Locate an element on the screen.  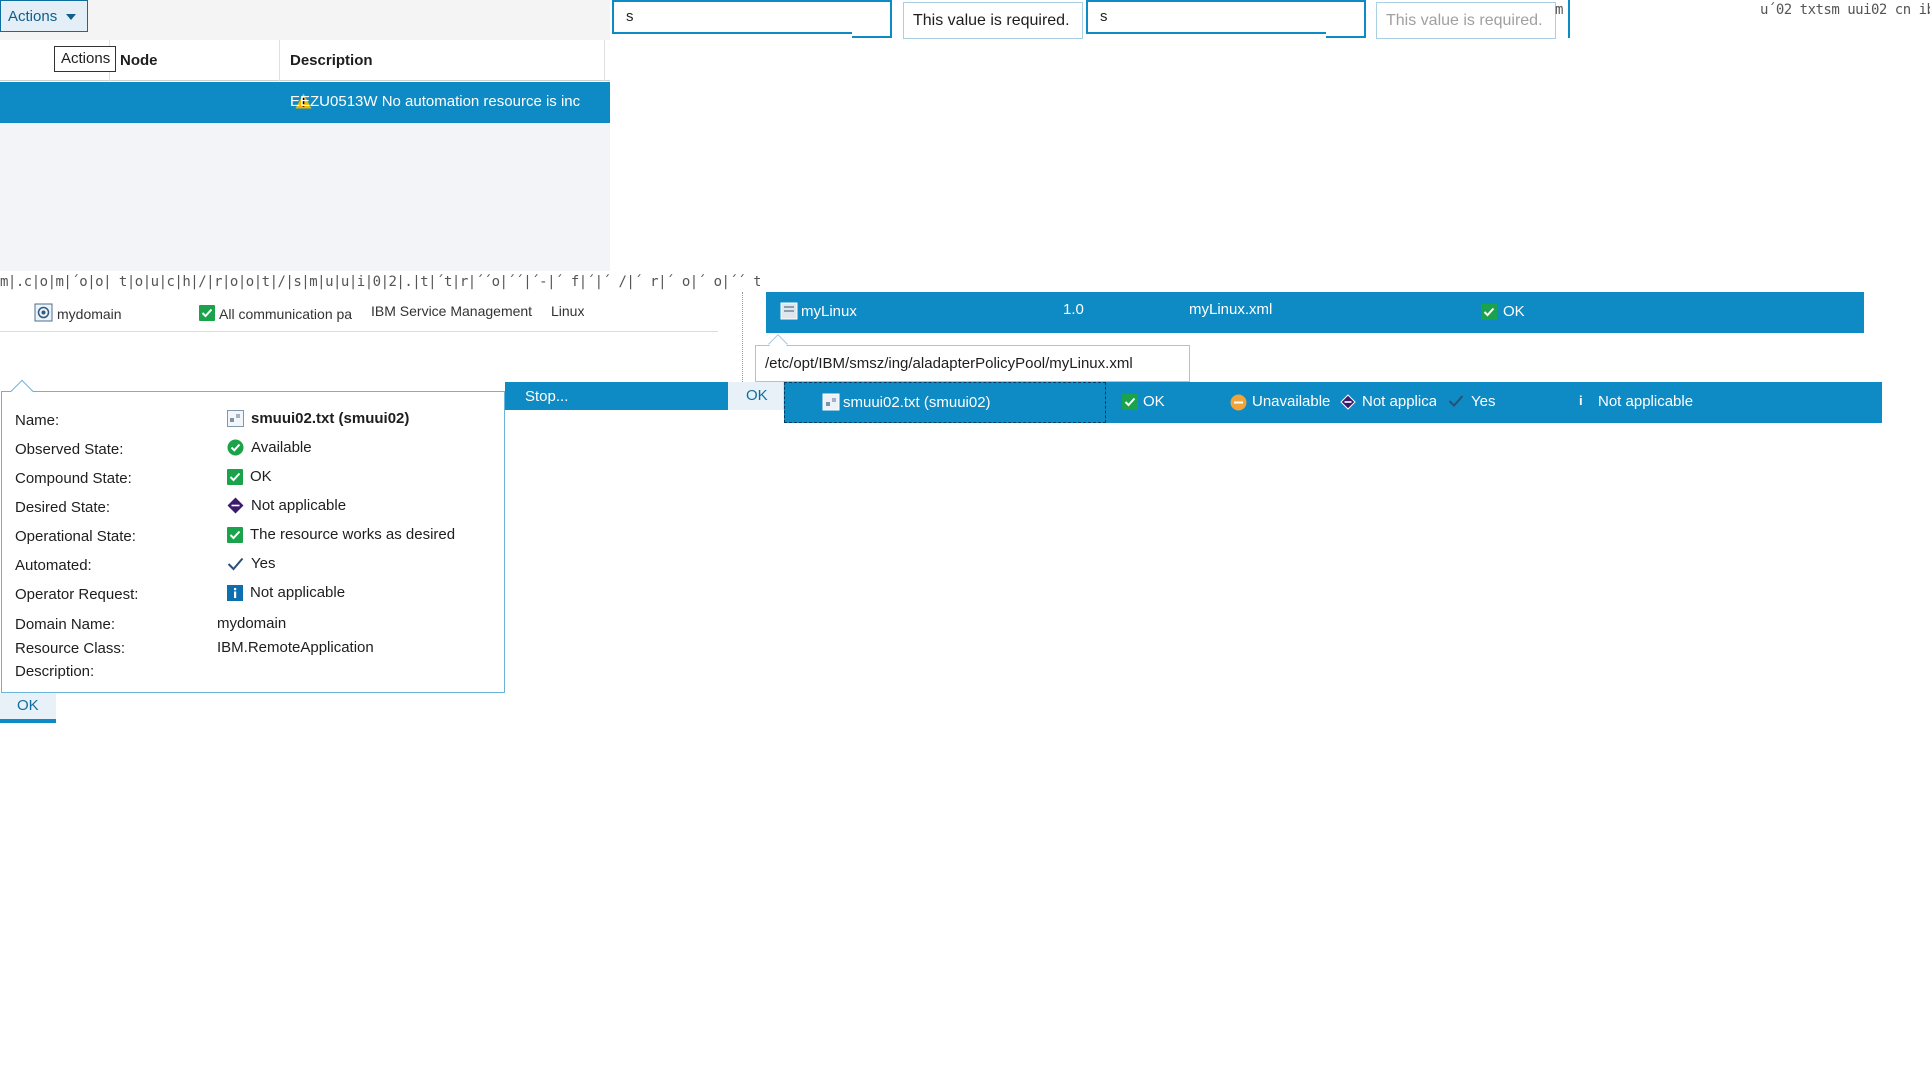
value-compound-text: OK is located at coordinates (261, 476).